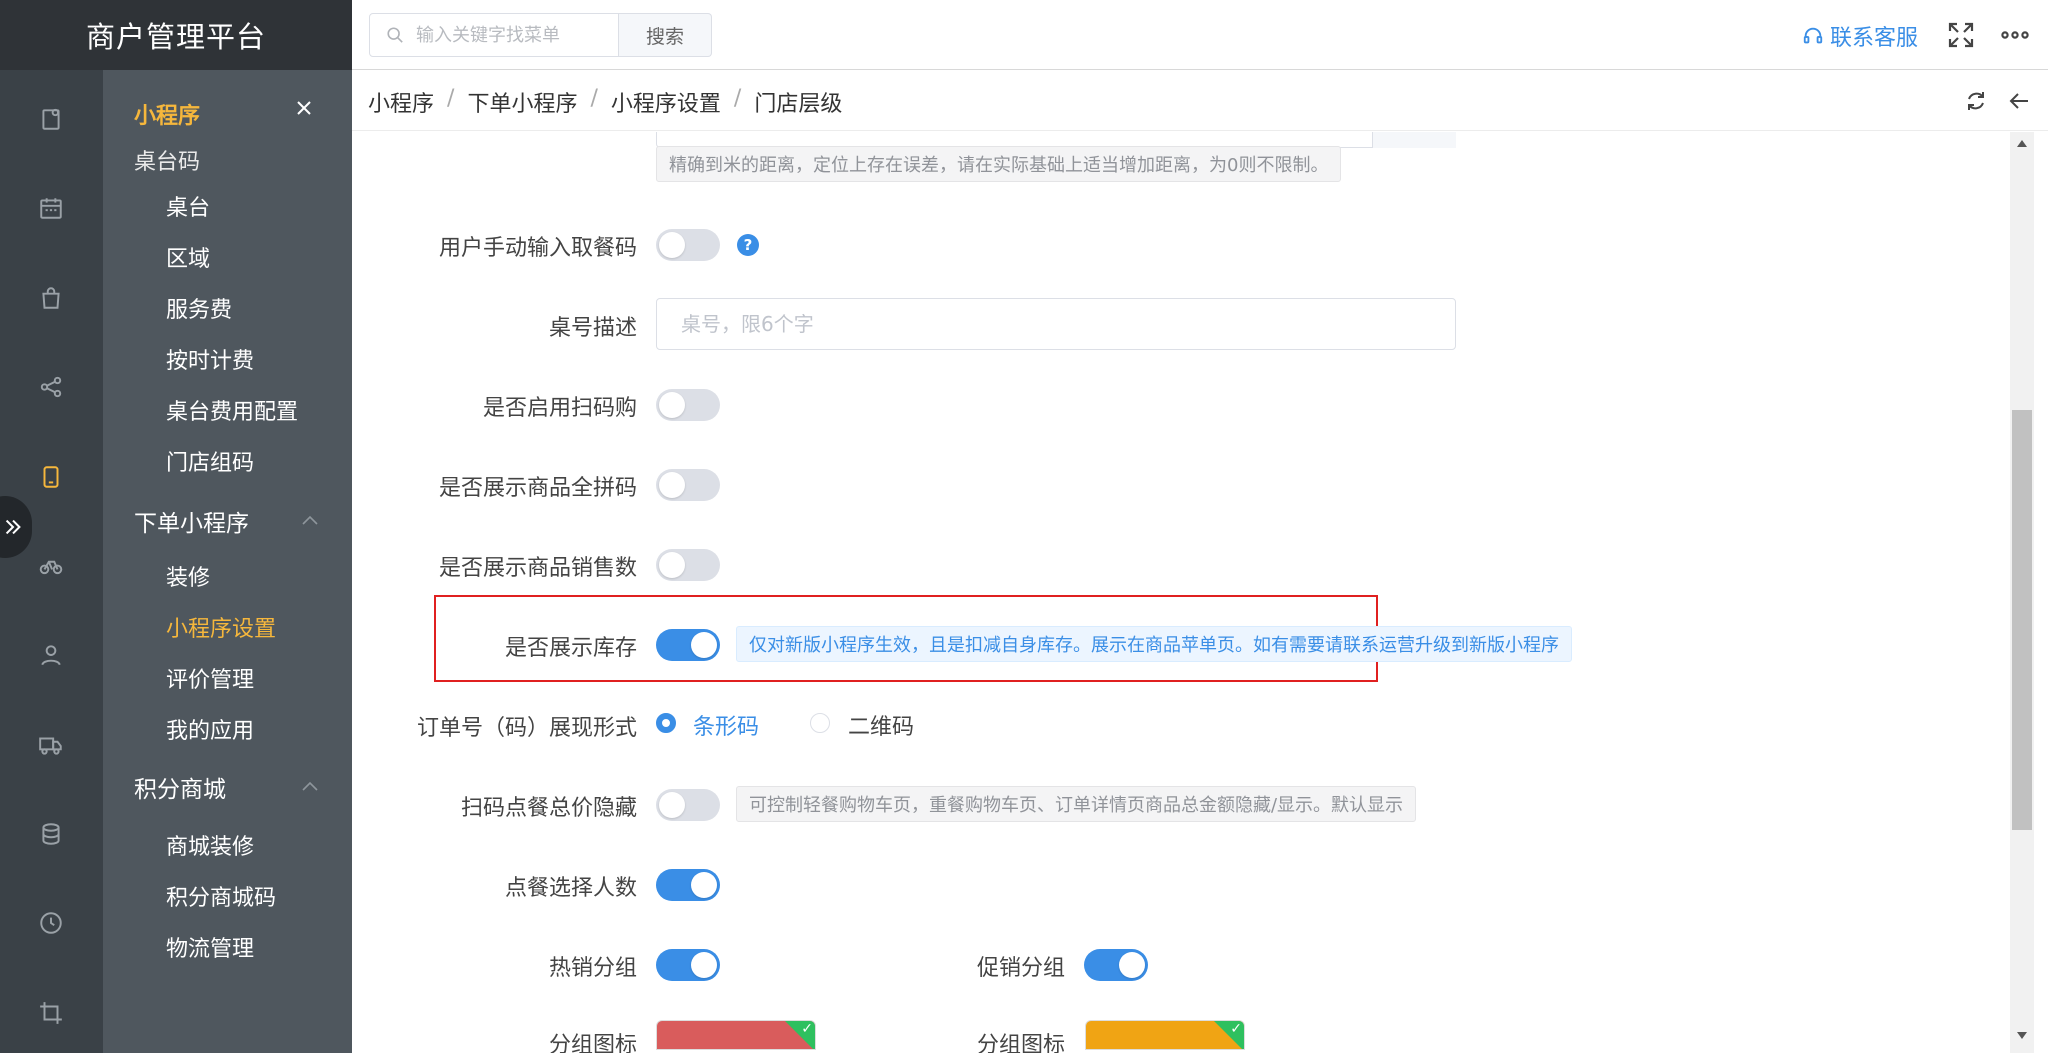 This screenshot has height=1053, width=2048. Describe the element at coordinates (548, 808) in the screenshot. I see `hide-total-label: 扫码点餐总价隐藏` at that location.